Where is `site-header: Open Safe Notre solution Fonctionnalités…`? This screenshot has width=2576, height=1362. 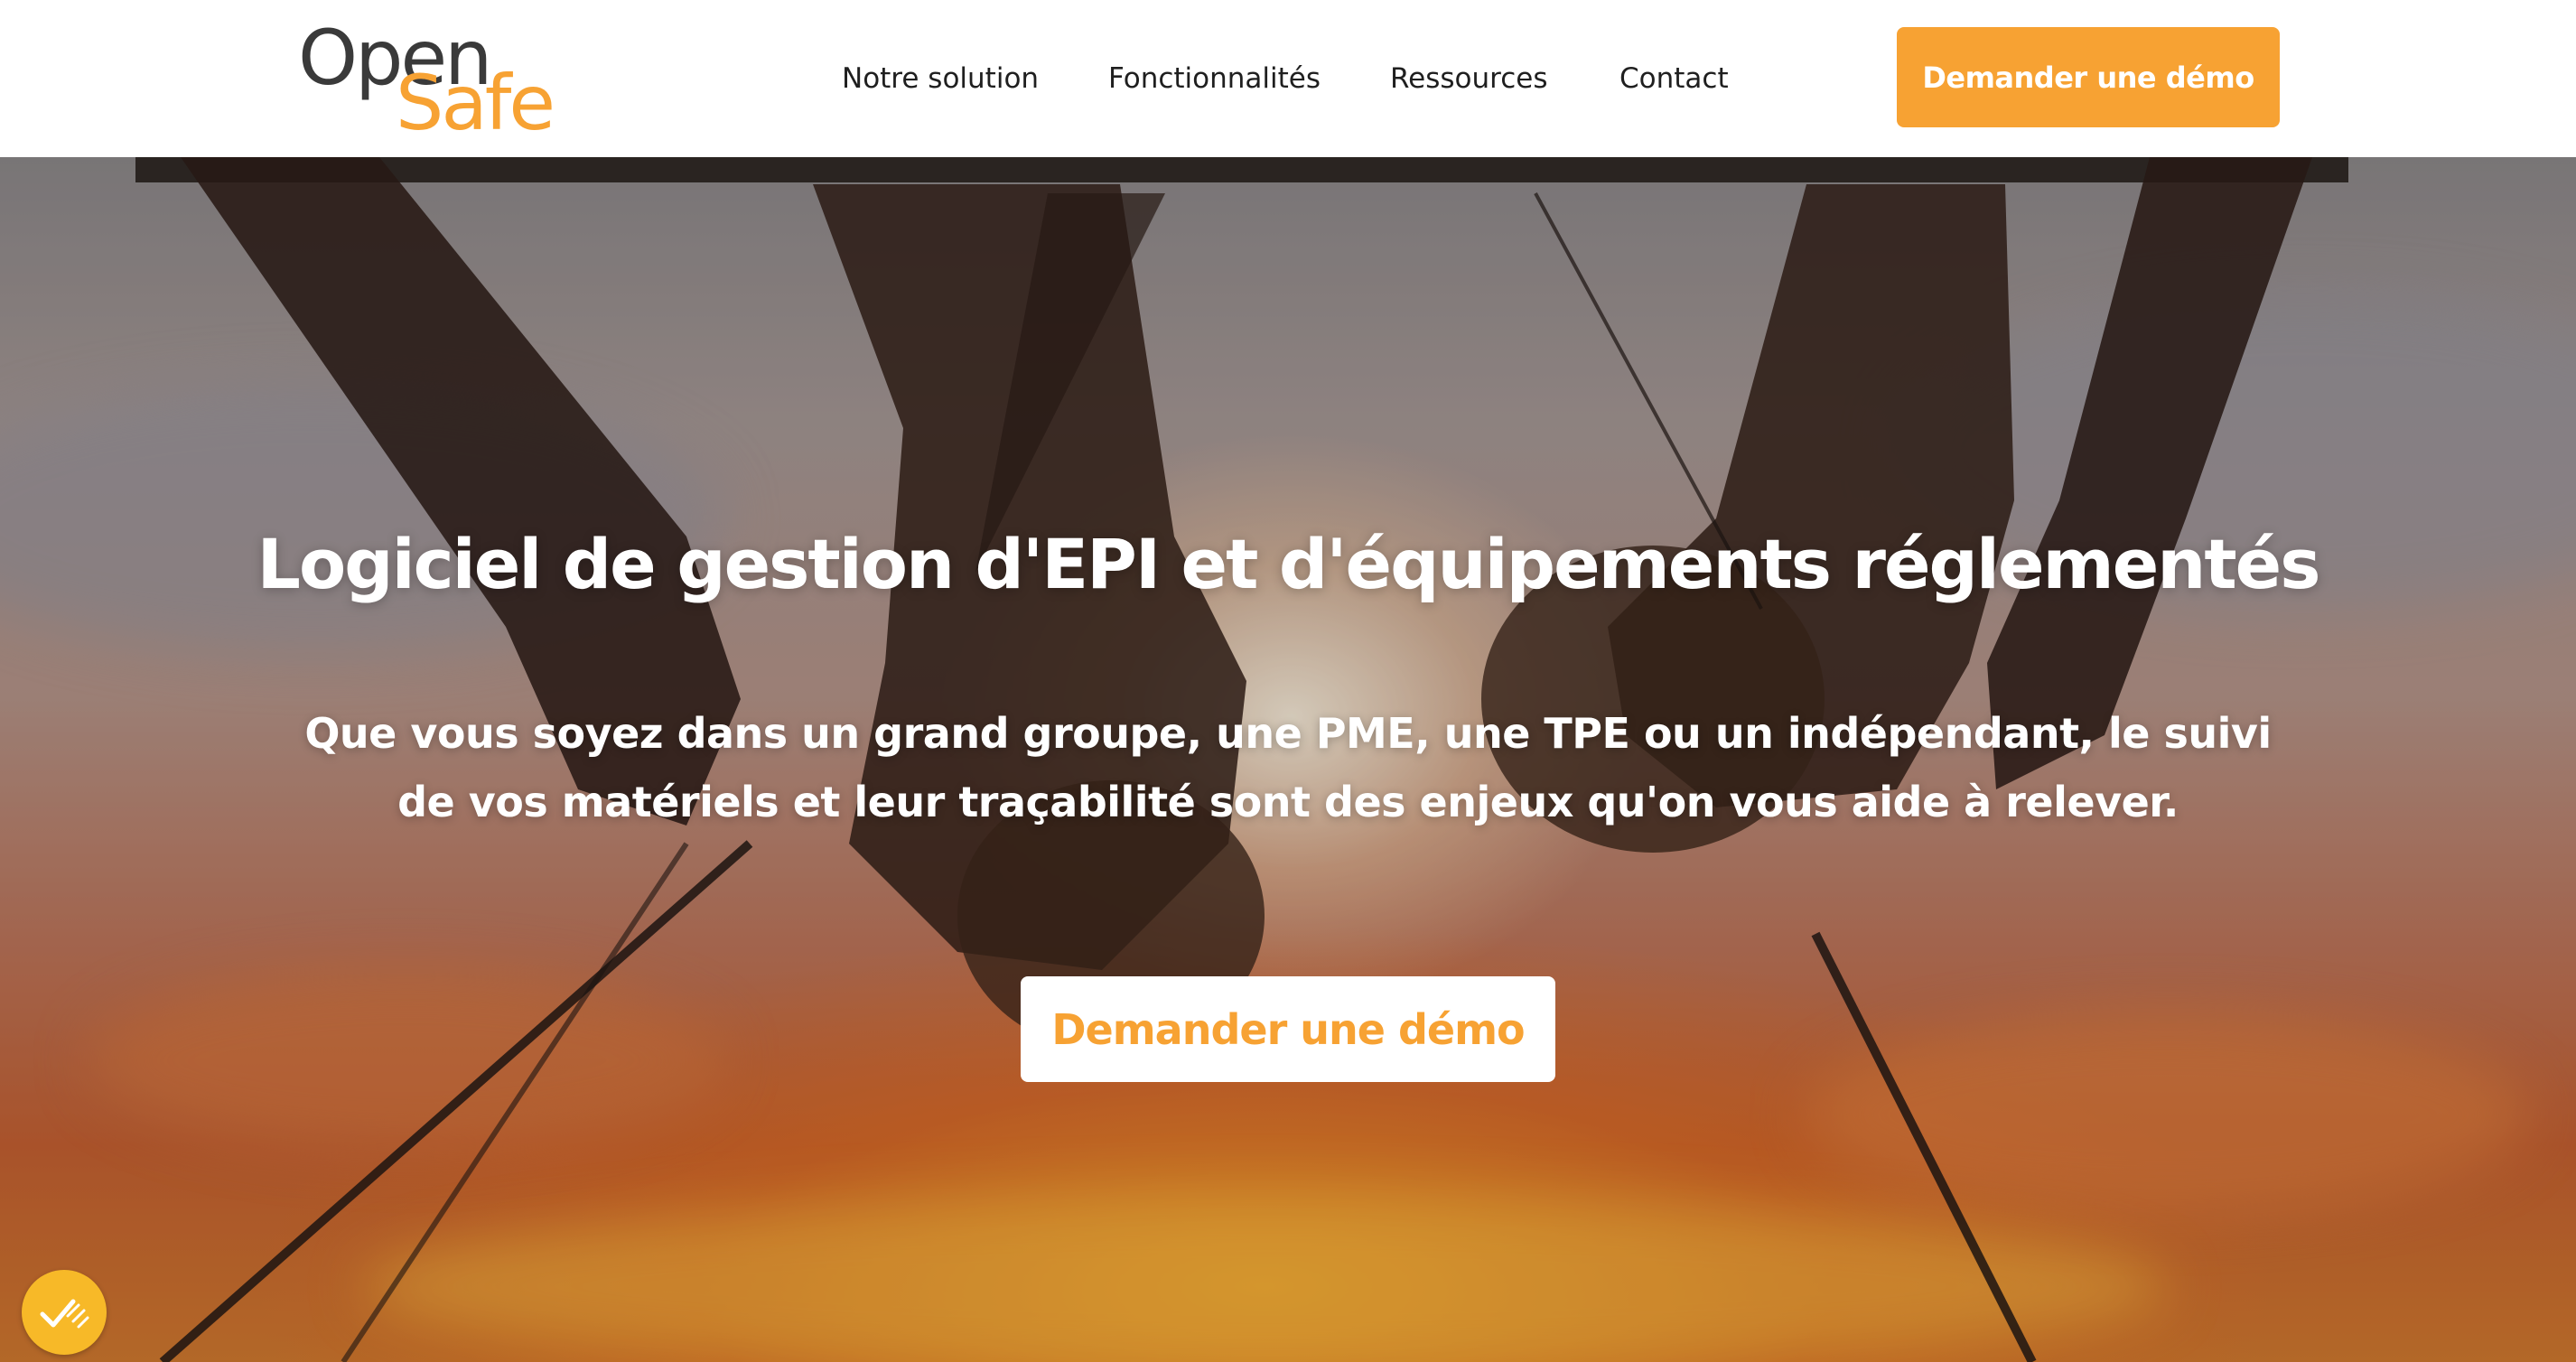 site-header: Open Safe Notre solution Fonctionnalités… is located at coordinates (1288, 78).